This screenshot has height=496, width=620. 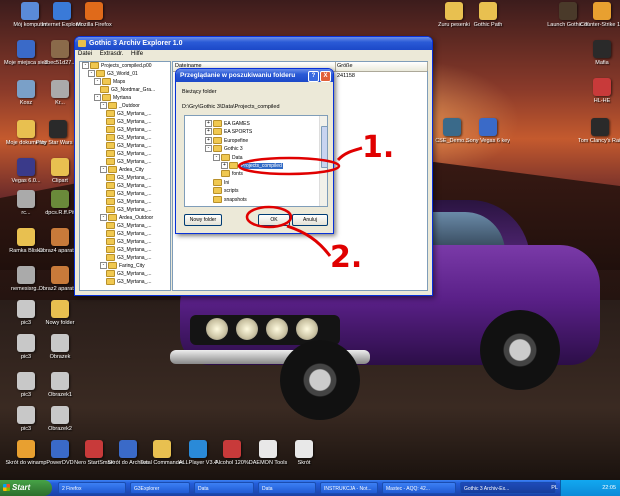 What do you see at coordinates (349, 154) in the screenshot?
I see `arrow-1-line` at bounding box center [349, 154].